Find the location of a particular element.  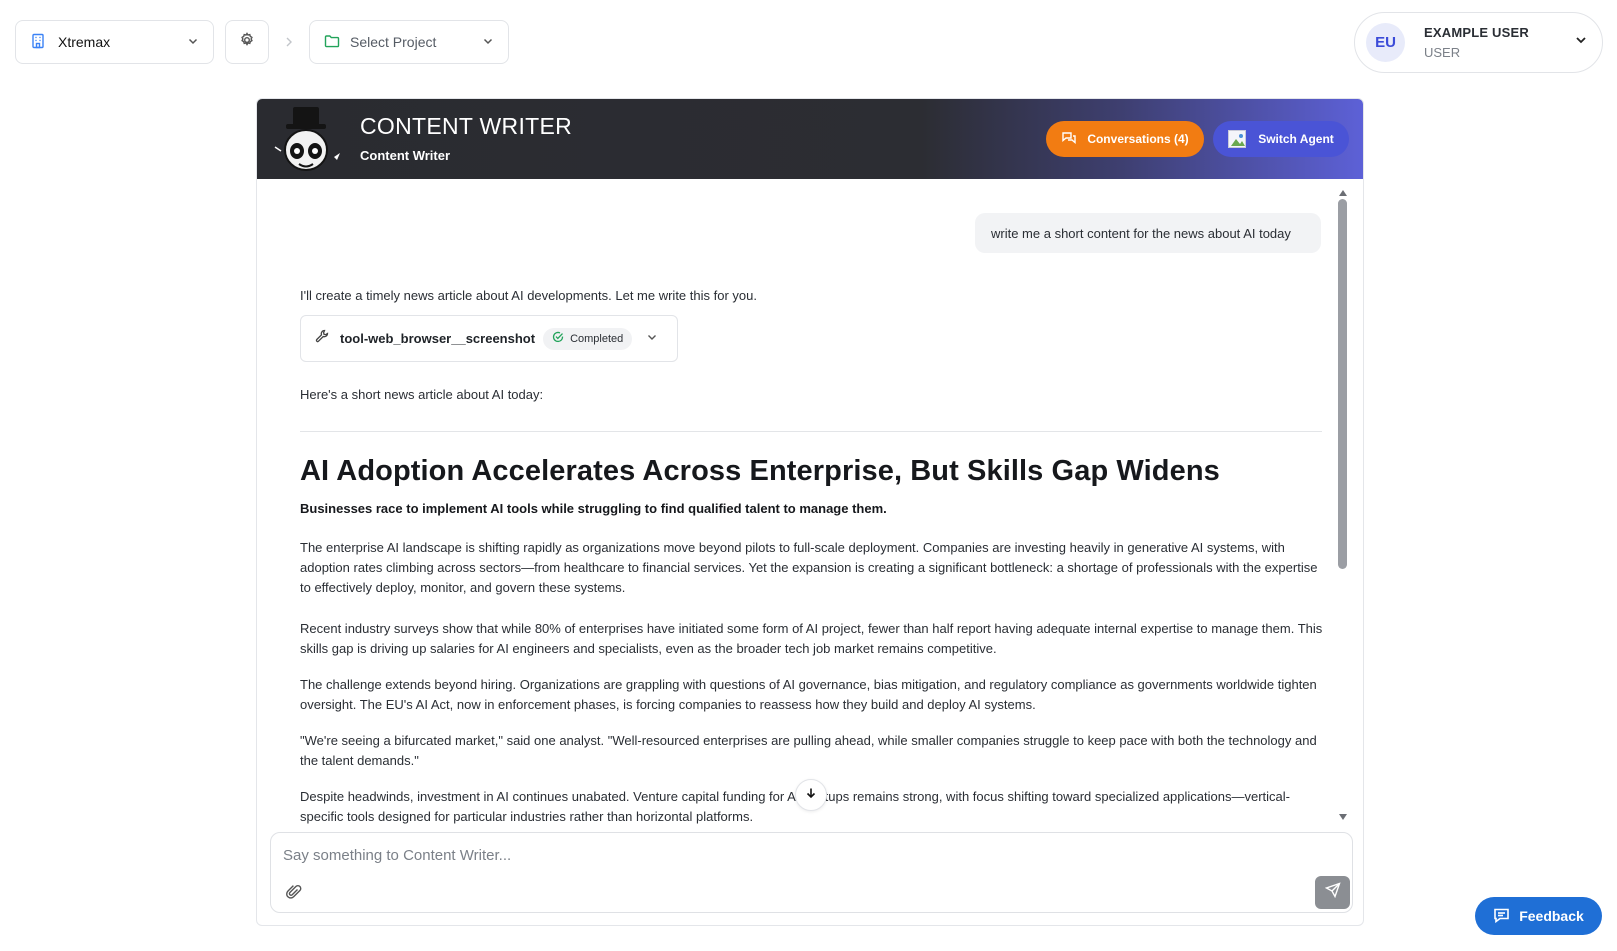

conversations-label: Conversations (4) is located at coordinates (1138, 139).